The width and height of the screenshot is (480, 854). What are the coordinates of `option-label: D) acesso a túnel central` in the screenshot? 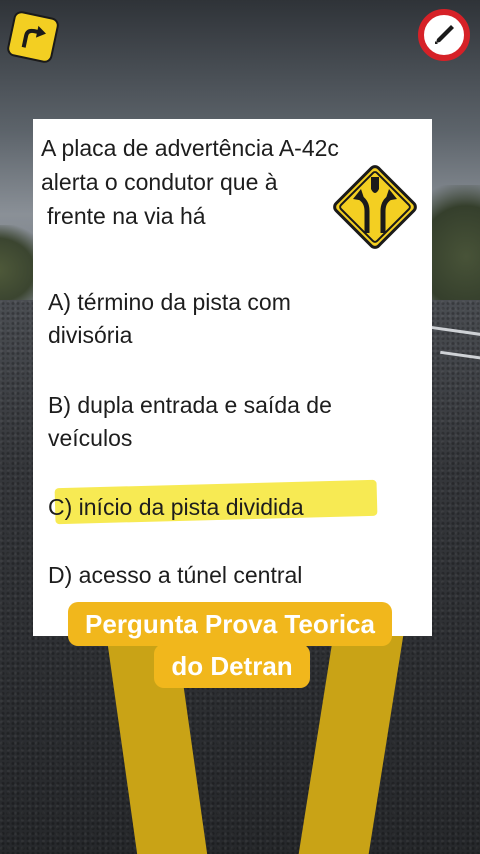 It's located at (175, 575).